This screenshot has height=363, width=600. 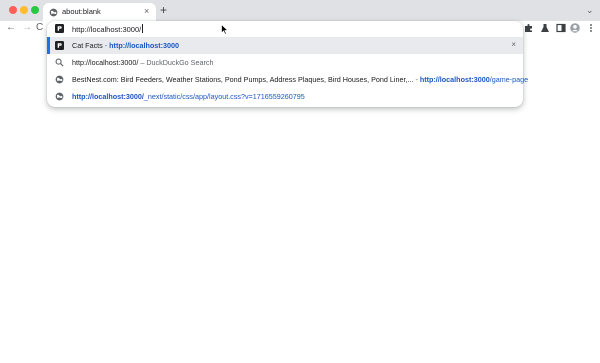 I want to click on omnibox-input-row: http://localhost:3000/, so click(x=285, y=29).